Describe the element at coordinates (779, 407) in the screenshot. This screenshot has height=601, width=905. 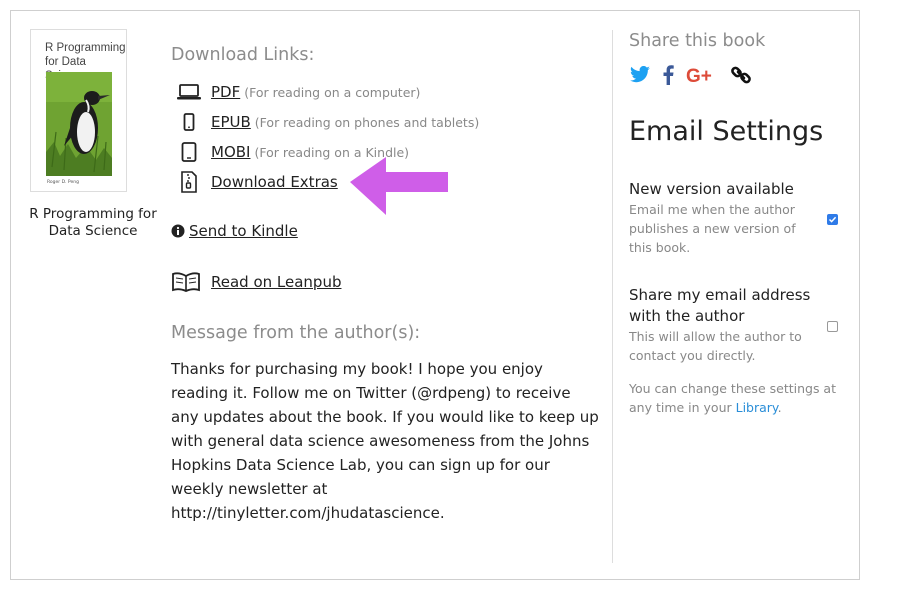
I see `footer-end: .` at that location.